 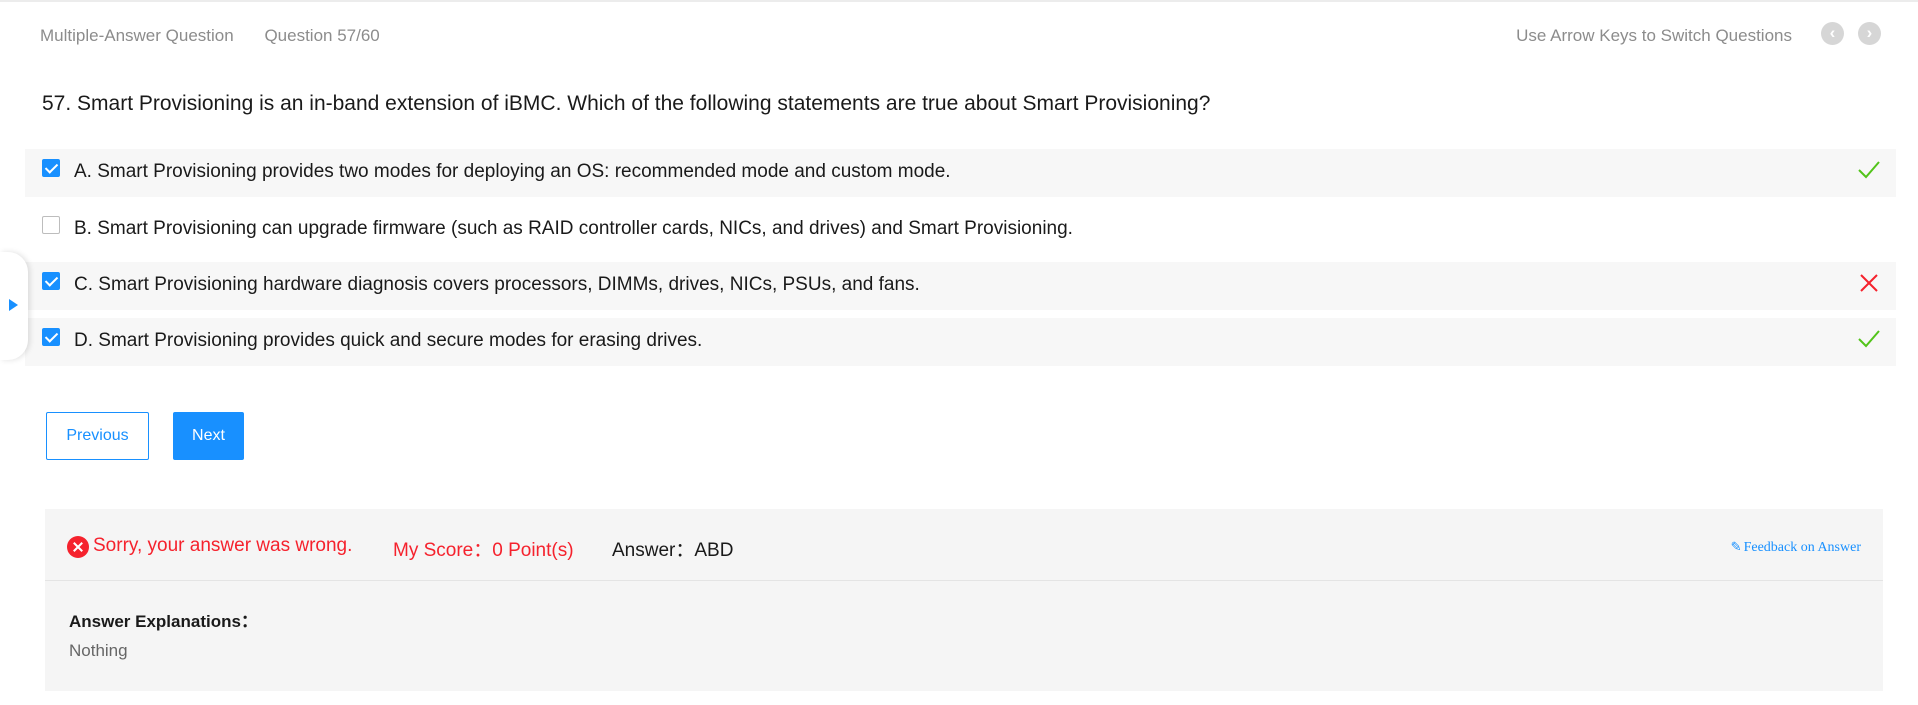 I want to click on option-c-checkbox, so click(x=51, y=281).